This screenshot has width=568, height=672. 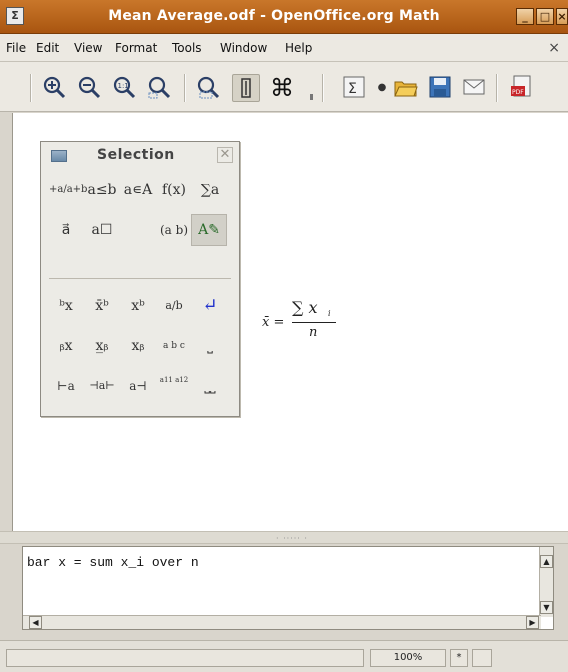 What do you see at coordinates (66, 230) in the screenshot?
I see `attributes-icon: a⃗` at bounding box center [66, 230].